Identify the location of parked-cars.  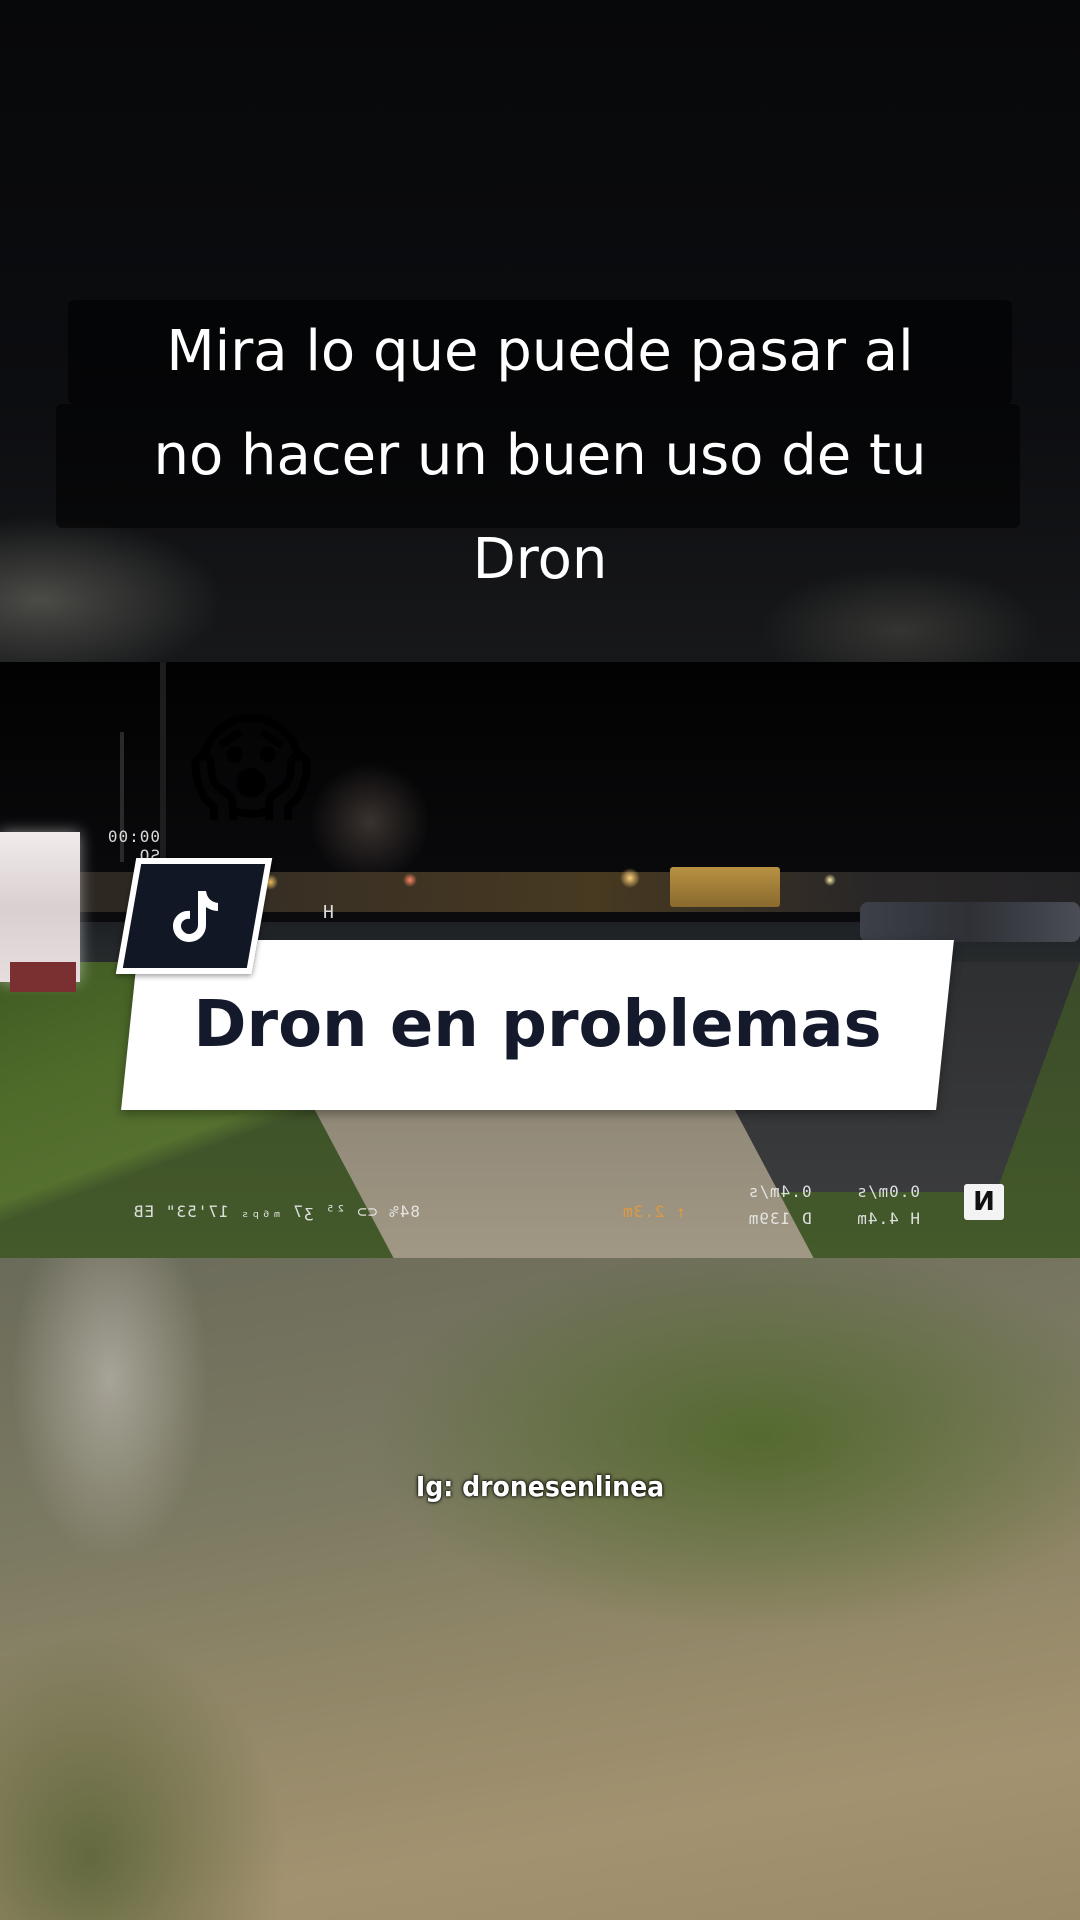
(970, 922).